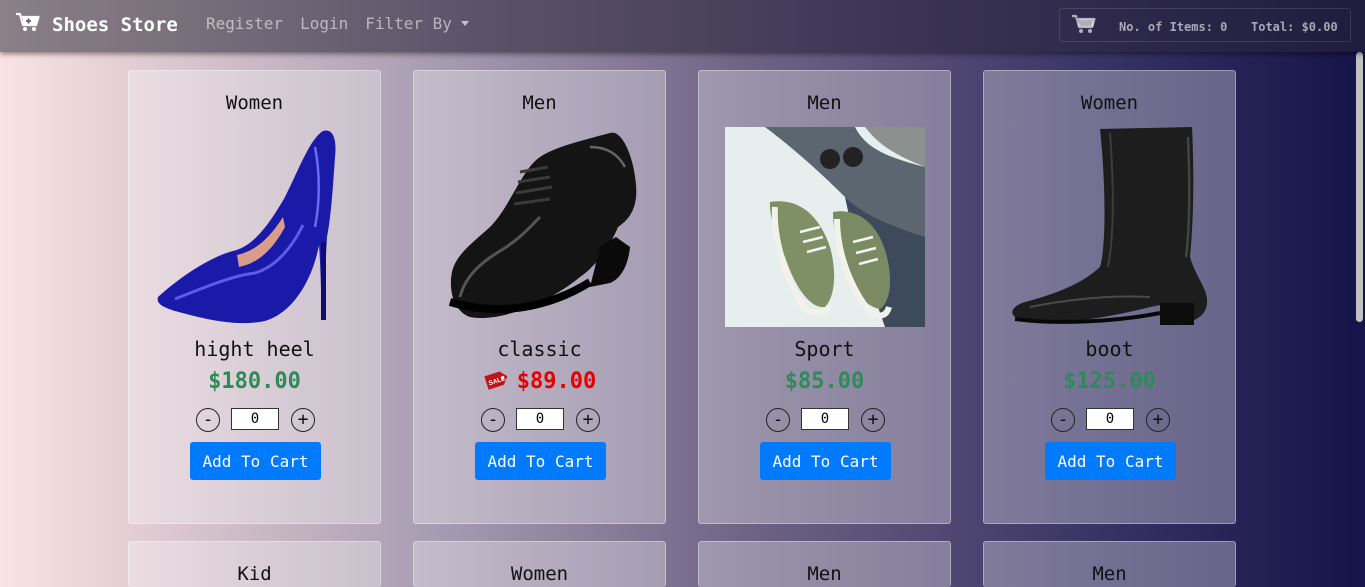 The image size is (1365, 587). I want to click on product-card: Women, so click(539, 564).